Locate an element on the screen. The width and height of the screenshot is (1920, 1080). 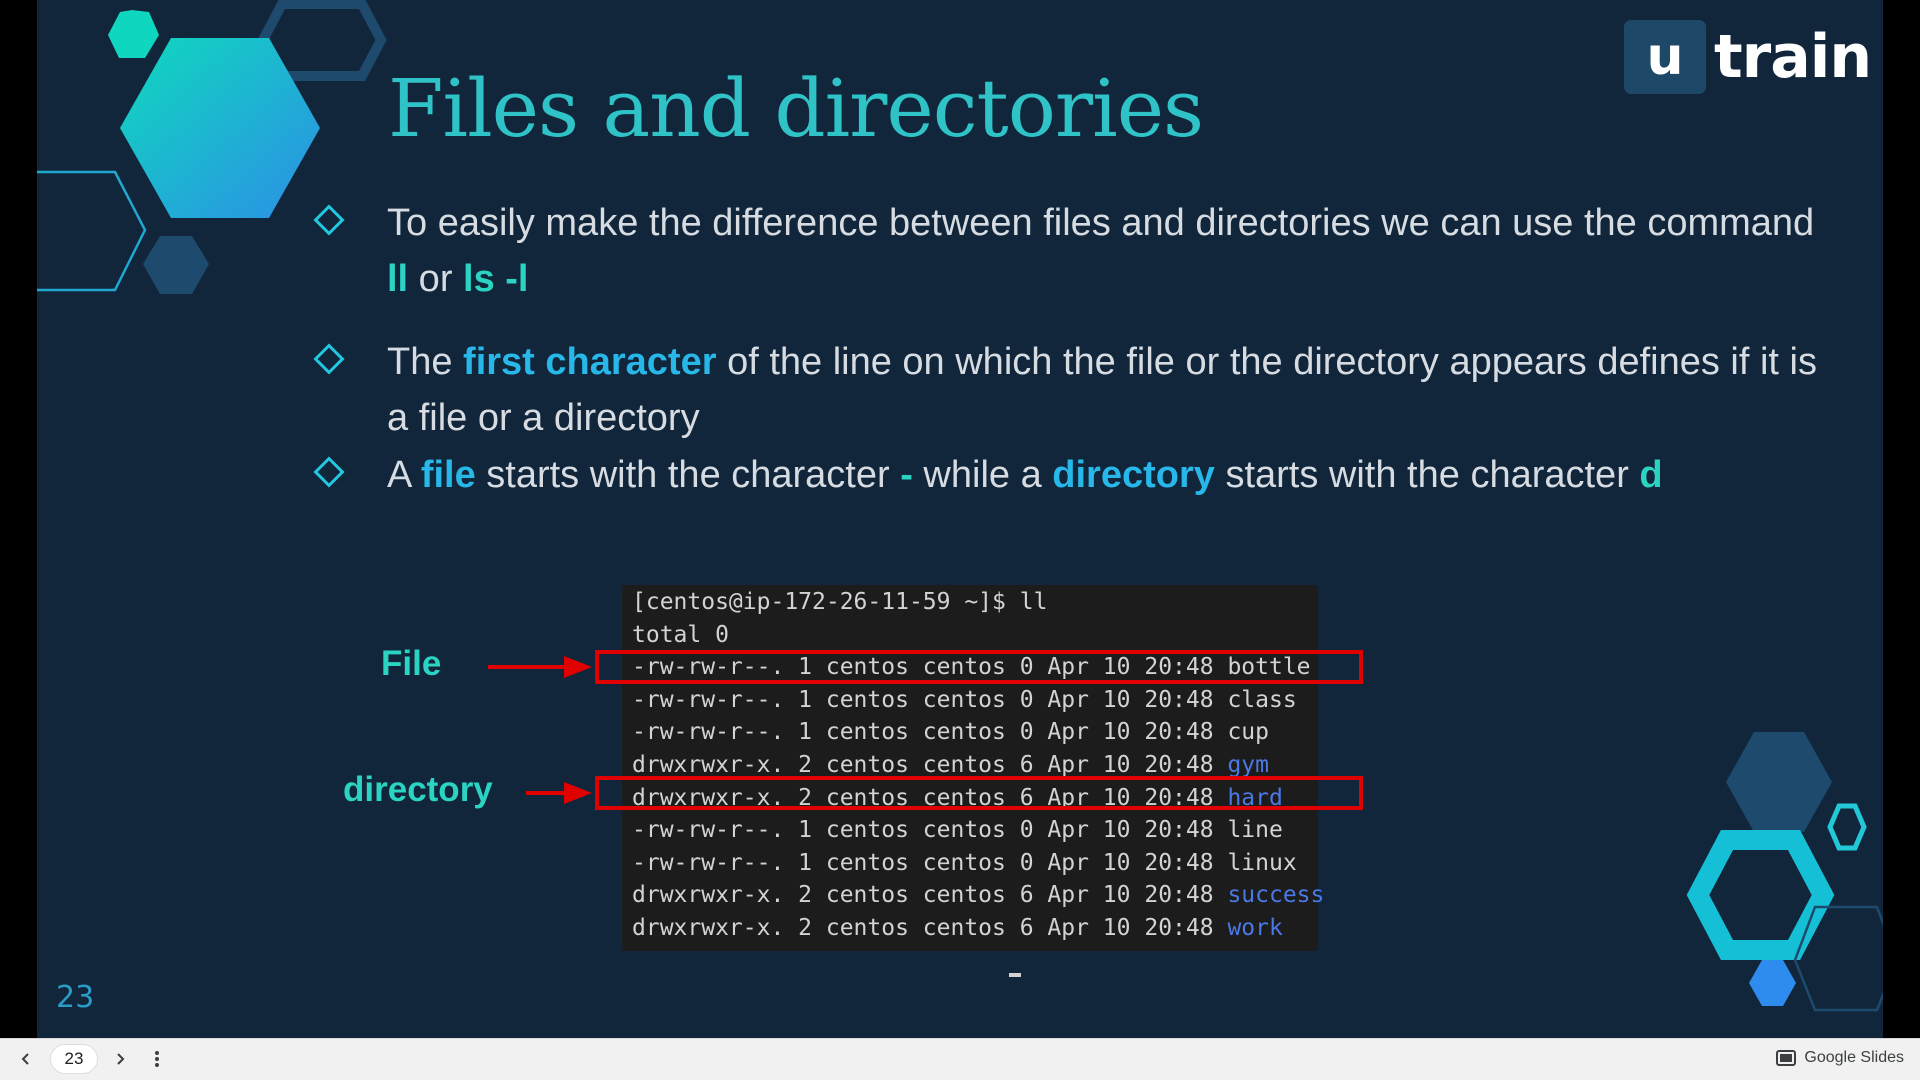
directory-highlight-box is located at coordinates (979, 793).